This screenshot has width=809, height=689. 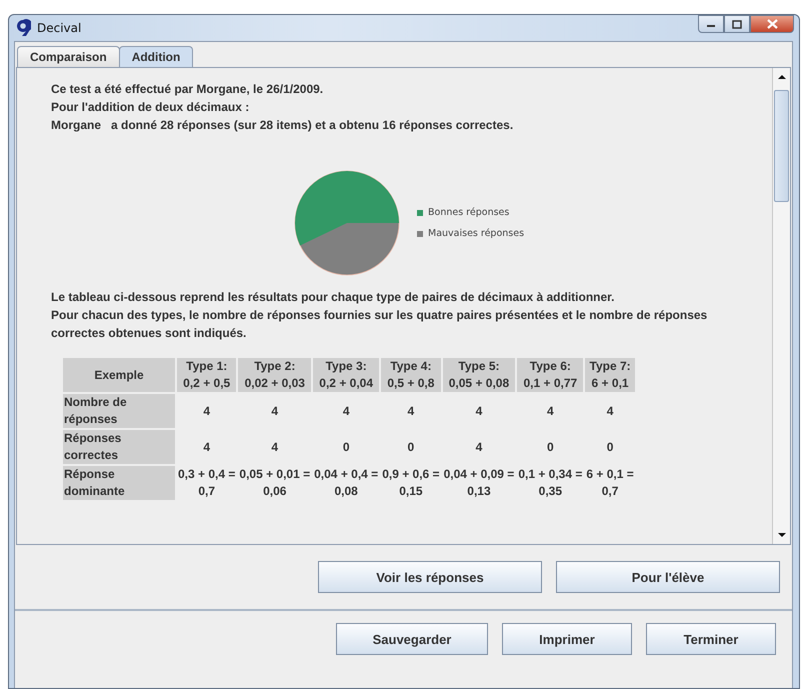 What do you see at coordinates (476, 233) in the screenshot?
I see `legend-label: Mauvaises réponses` at bounding box center [476, 233].